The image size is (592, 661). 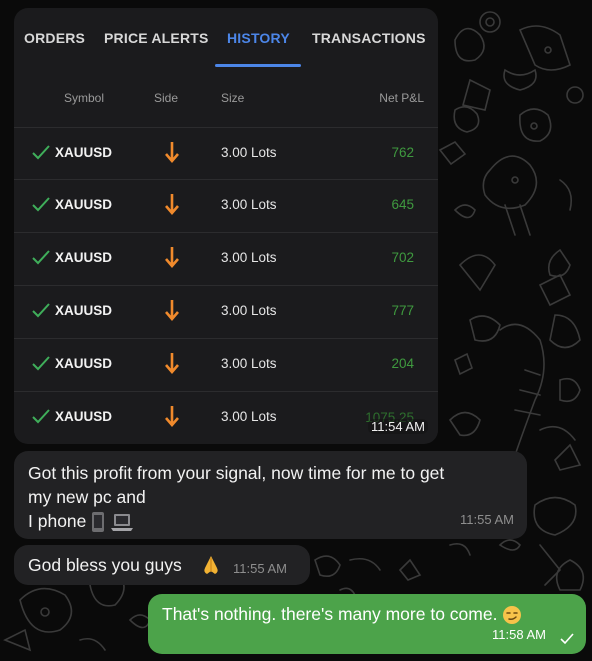 I want to click on table-row: XAUUSD 3.00 Lots 204, so click(x=226, y=364).